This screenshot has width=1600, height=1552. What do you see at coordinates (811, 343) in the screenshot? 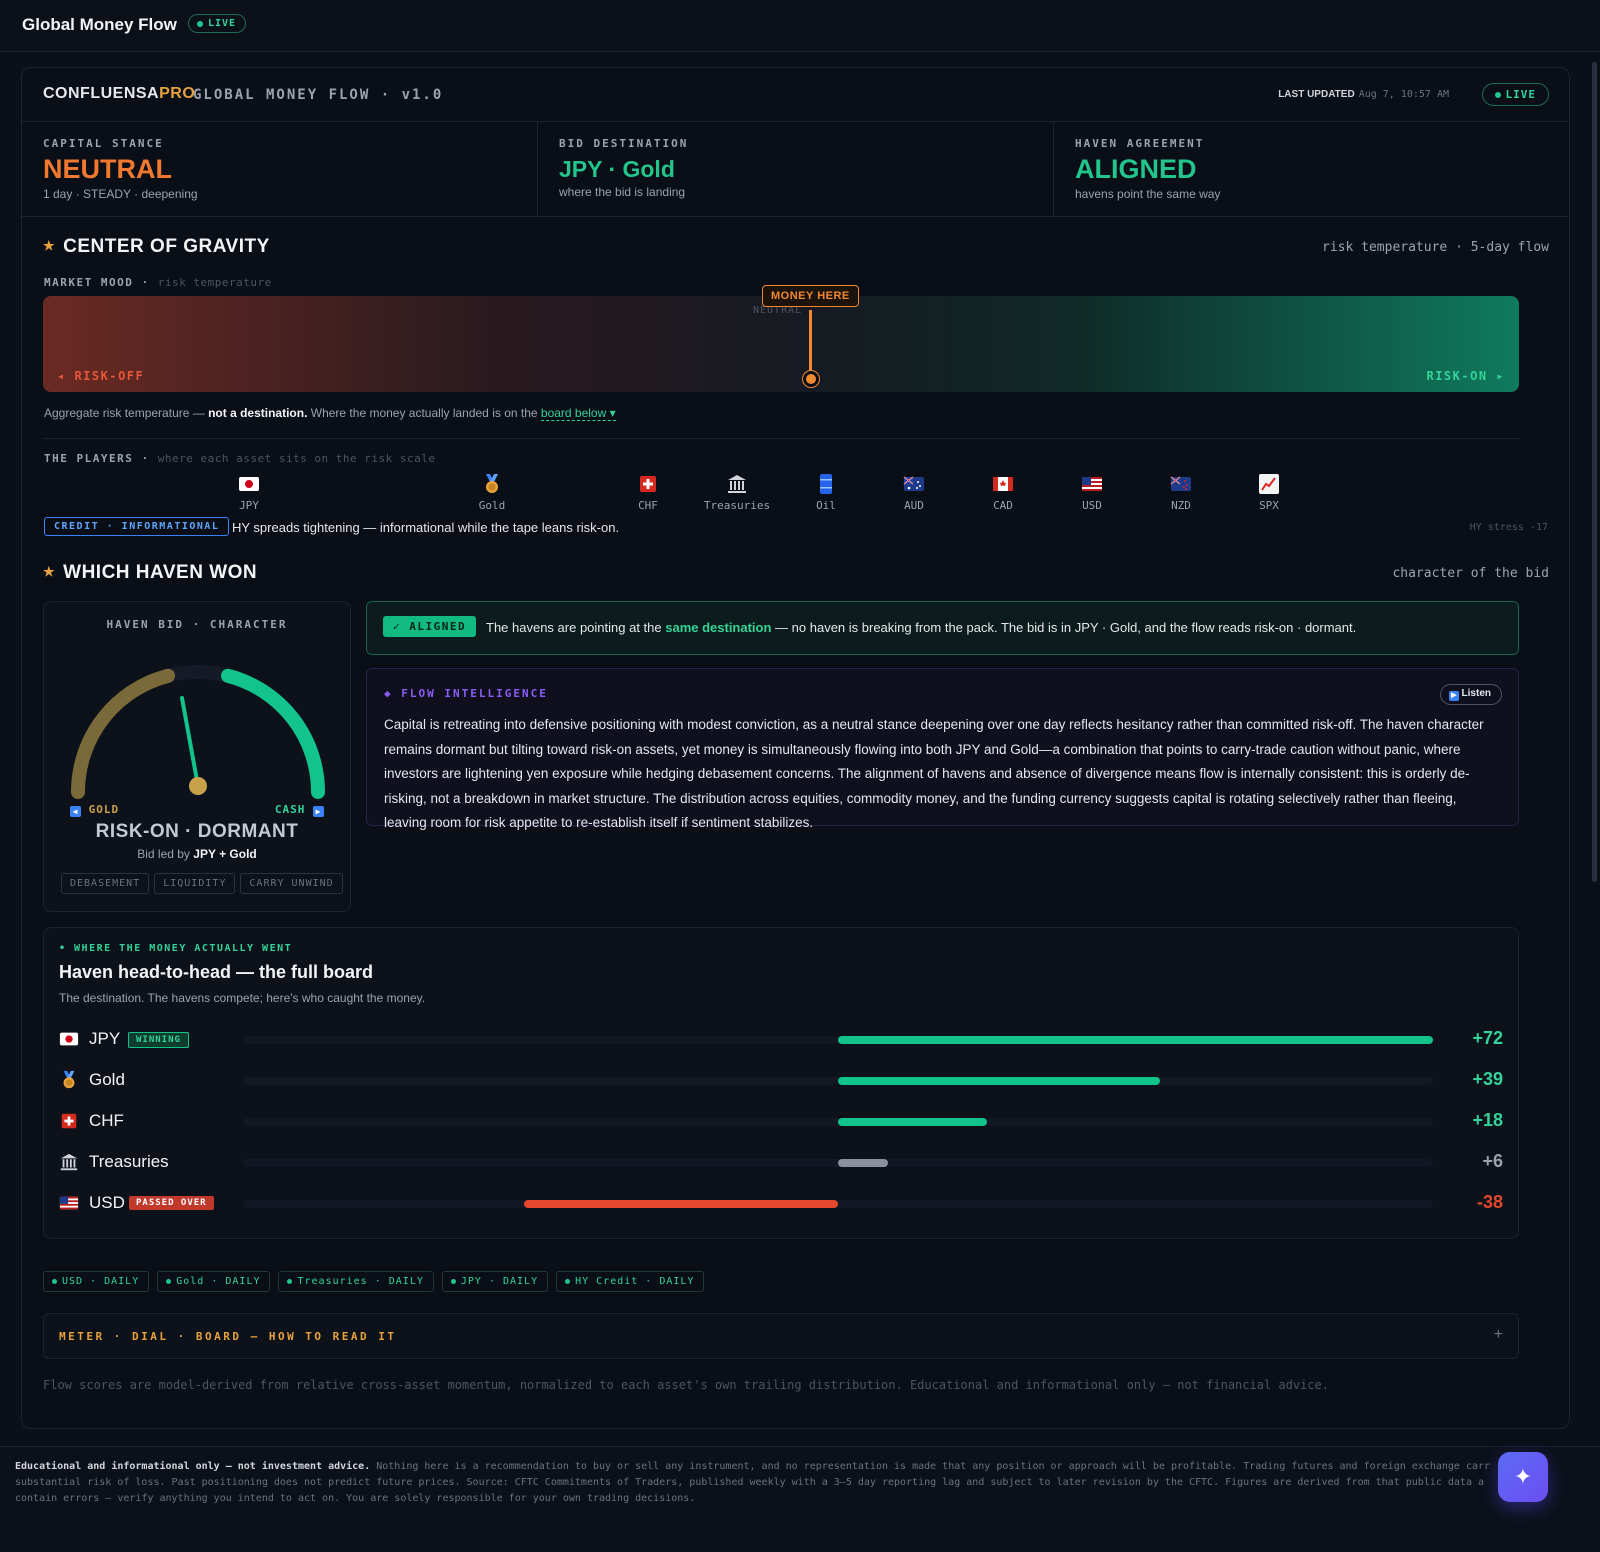
I see `meter-needle` at bounding box center [811, 343].